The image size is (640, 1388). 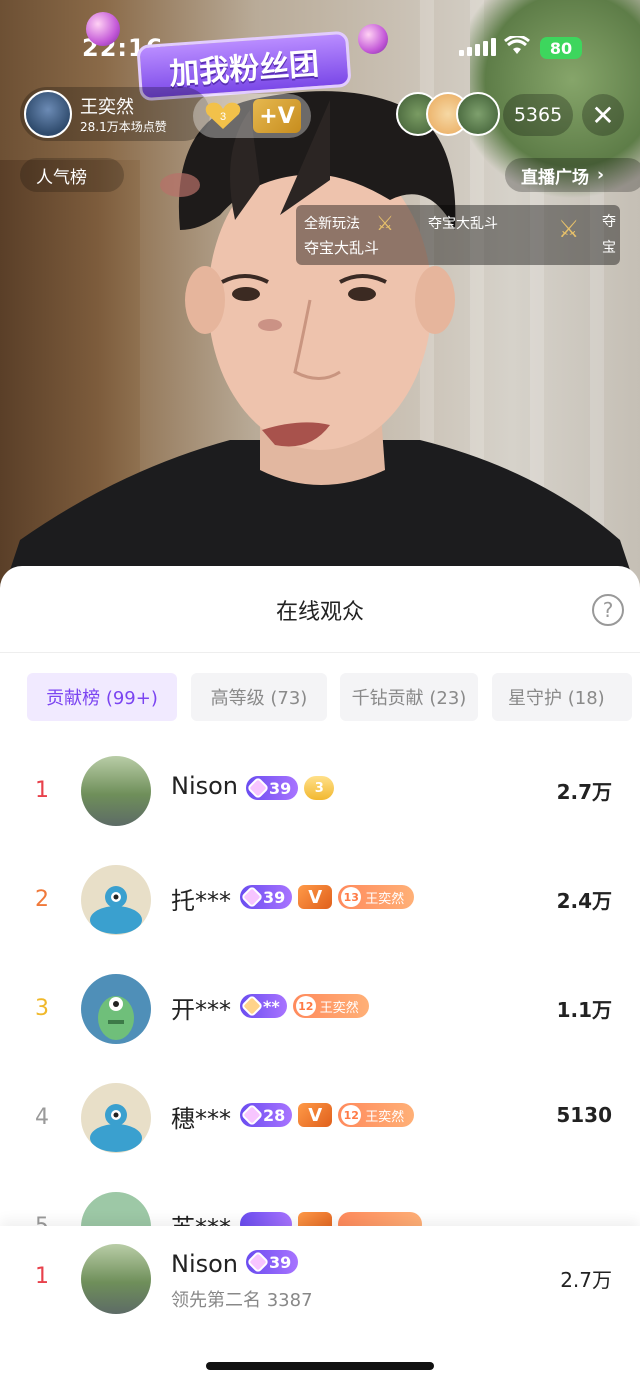 I want to click on signal-icon, so click(x=477, y=47).